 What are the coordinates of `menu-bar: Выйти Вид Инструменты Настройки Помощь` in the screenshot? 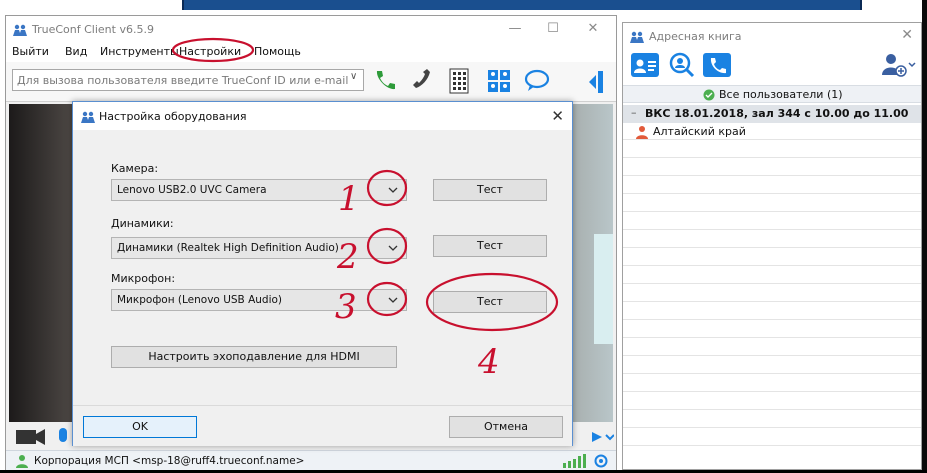 It's located at (311, 52).